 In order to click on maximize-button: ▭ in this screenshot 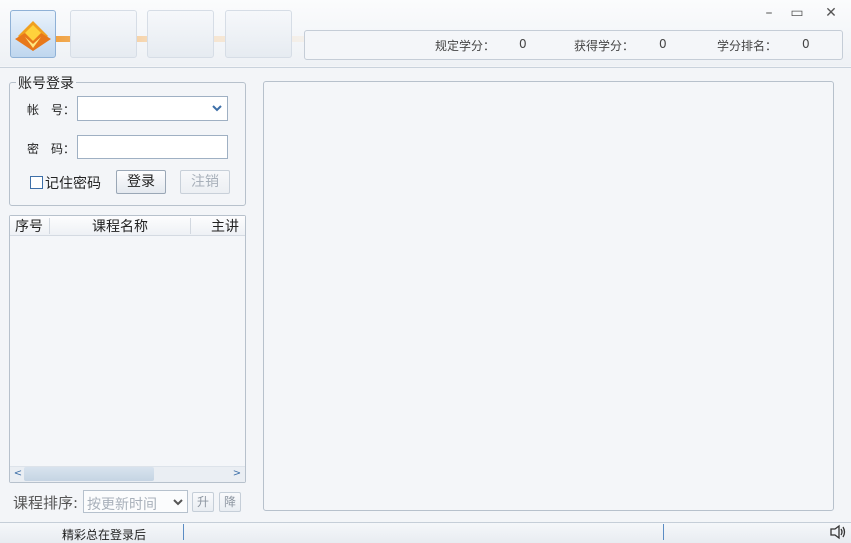, I will do `click(797, 13)`.